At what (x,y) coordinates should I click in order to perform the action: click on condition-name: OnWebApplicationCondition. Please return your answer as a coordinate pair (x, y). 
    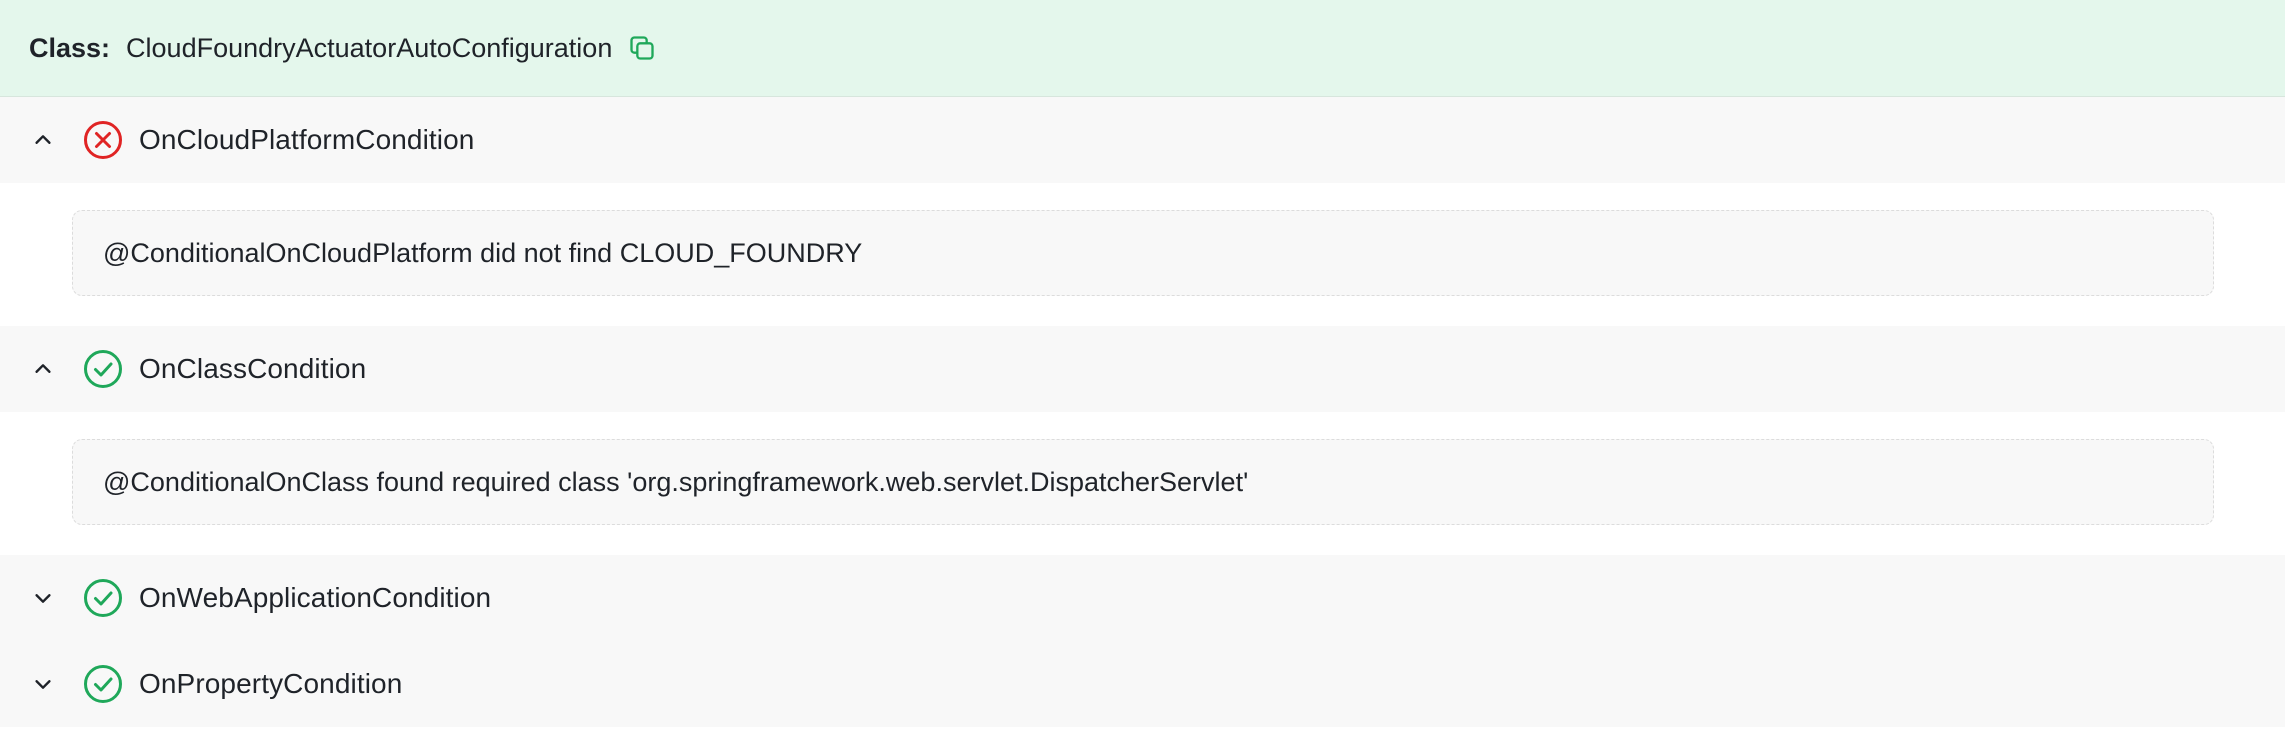
    Looking at the image, I should click on (315, 597).